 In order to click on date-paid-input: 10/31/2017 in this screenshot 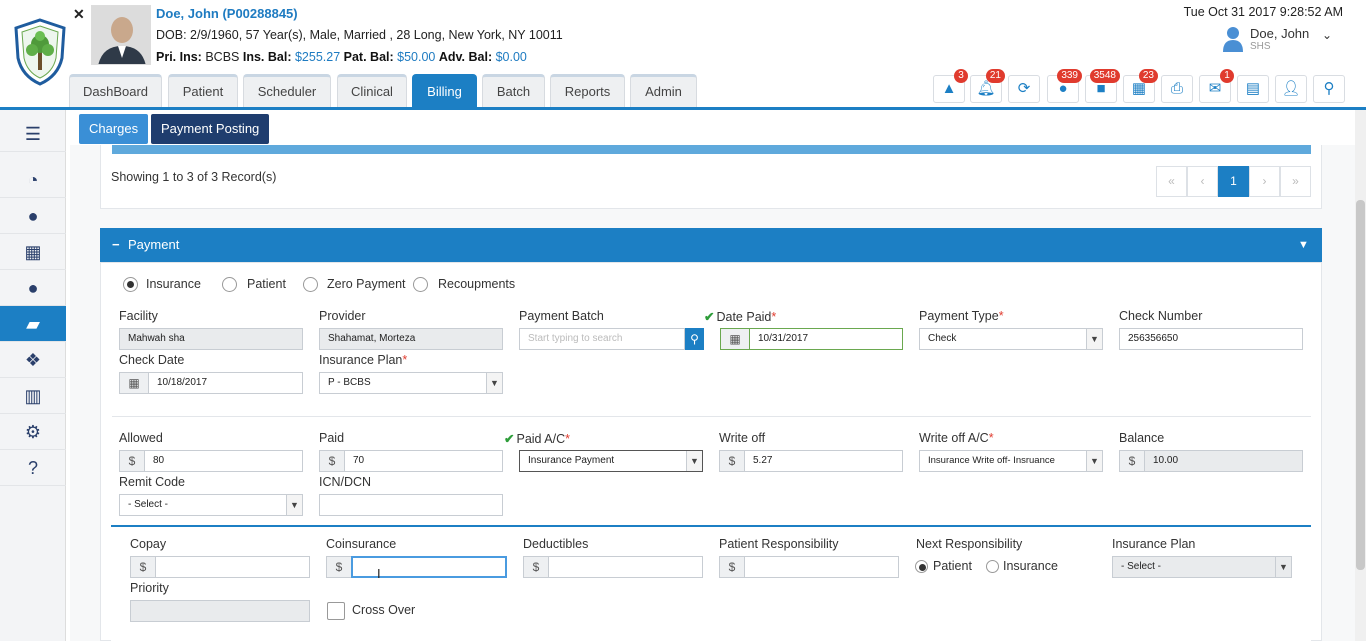, I will do `click(826, 339)`.